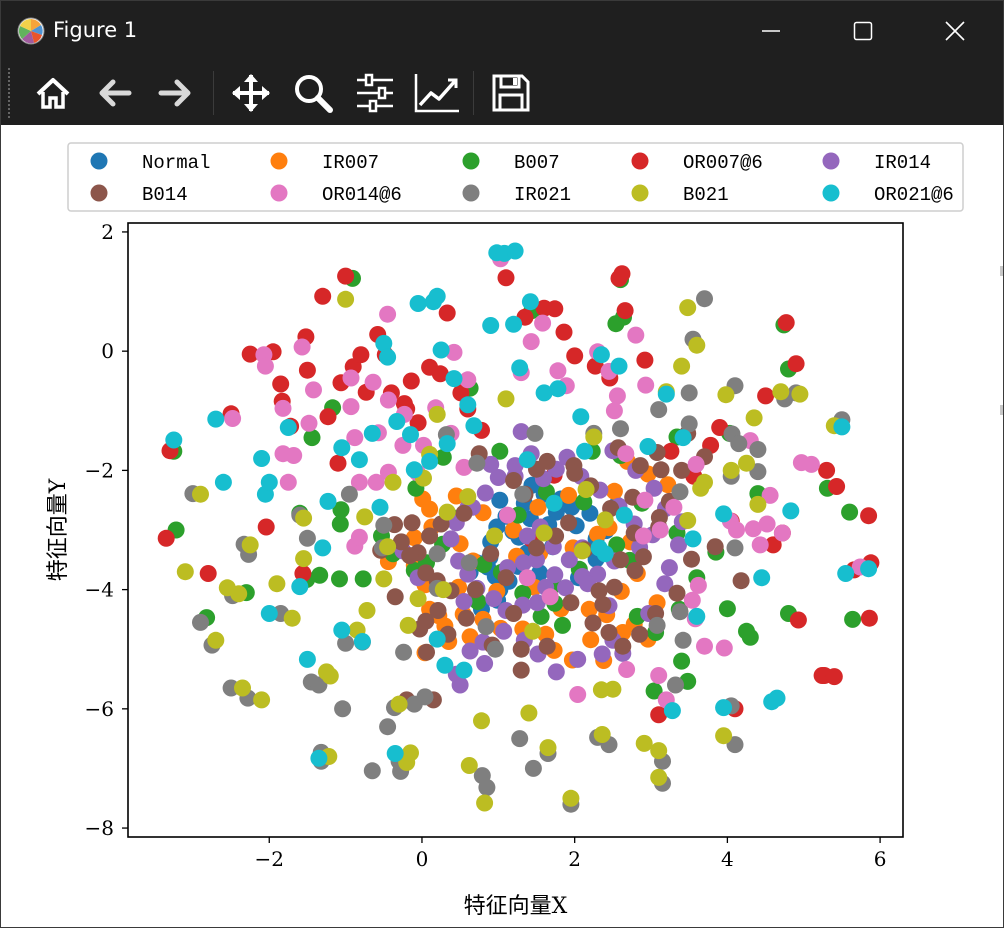  I want to click on navigation-toolbar, so click(502, 93).